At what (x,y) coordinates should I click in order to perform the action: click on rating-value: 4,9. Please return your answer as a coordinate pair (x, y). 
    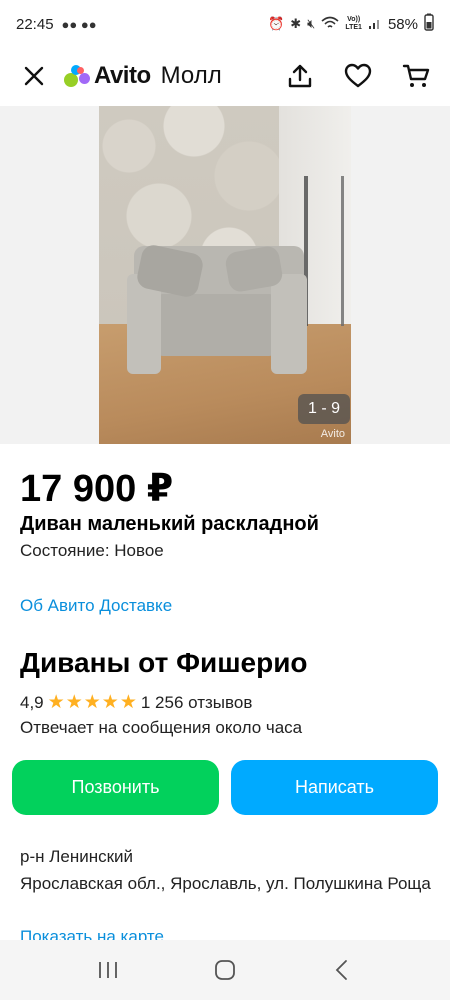
    Looking at the image, I should click on (32, 702).